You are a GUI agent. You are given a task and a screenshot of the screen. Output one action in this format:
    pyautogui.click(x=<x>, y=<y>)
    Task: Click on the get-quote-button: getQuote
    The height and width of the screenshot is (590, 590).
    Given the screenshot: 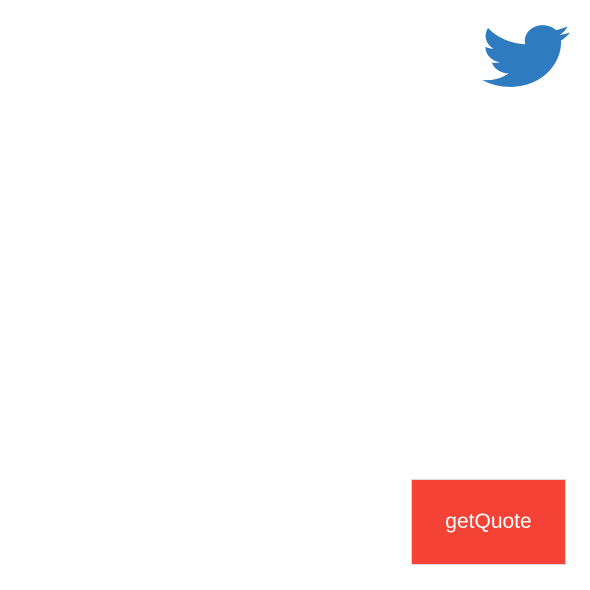 What is the action you would take?
    pyautogui.click(x=488, y=522)
    